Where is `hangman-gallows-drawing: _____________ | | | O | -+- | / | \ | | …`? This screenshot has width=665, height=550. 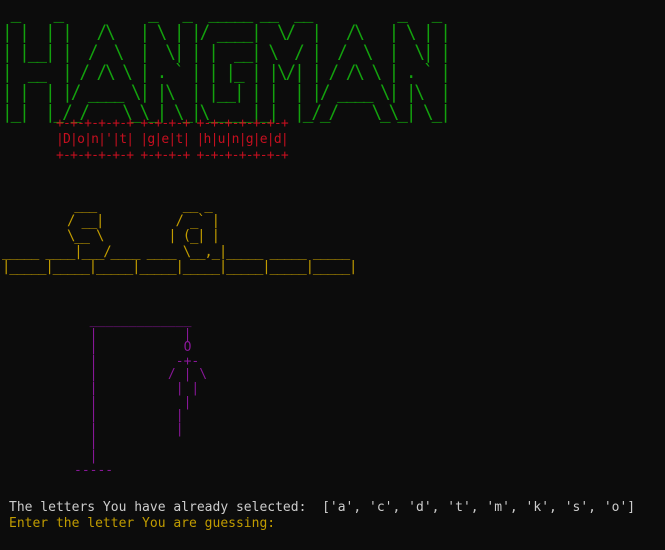 hangman-gallows-drawing: _____________ | | | O | -+- | / | \ | | … is located at coordinates (141, 395).